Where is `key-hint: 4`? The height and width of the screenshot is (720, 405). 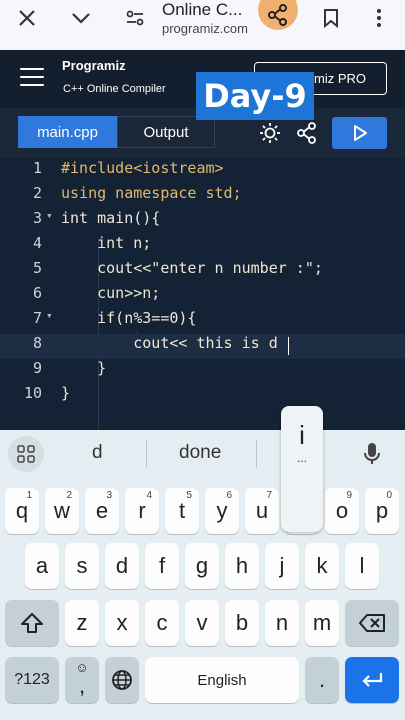 key-hint: 4 is located at coordinates (149, 495).